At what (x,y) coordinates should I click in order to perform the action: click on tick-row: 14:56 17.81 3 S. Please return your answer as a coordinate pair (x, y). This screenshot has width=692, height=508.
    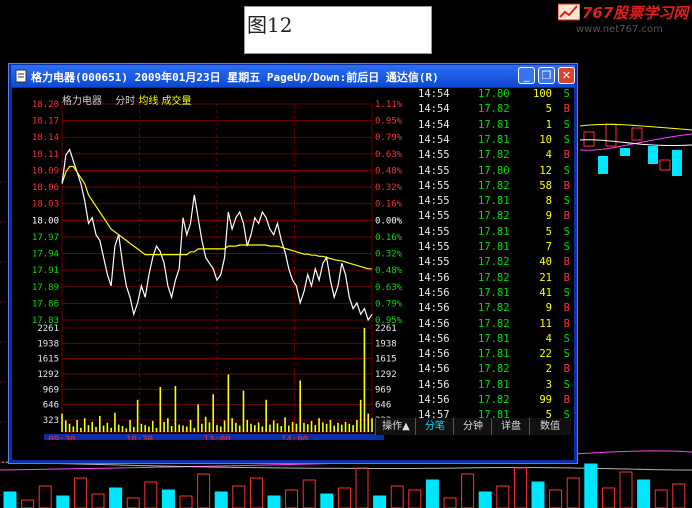
    Looking at the image, I should click on (494, 386).